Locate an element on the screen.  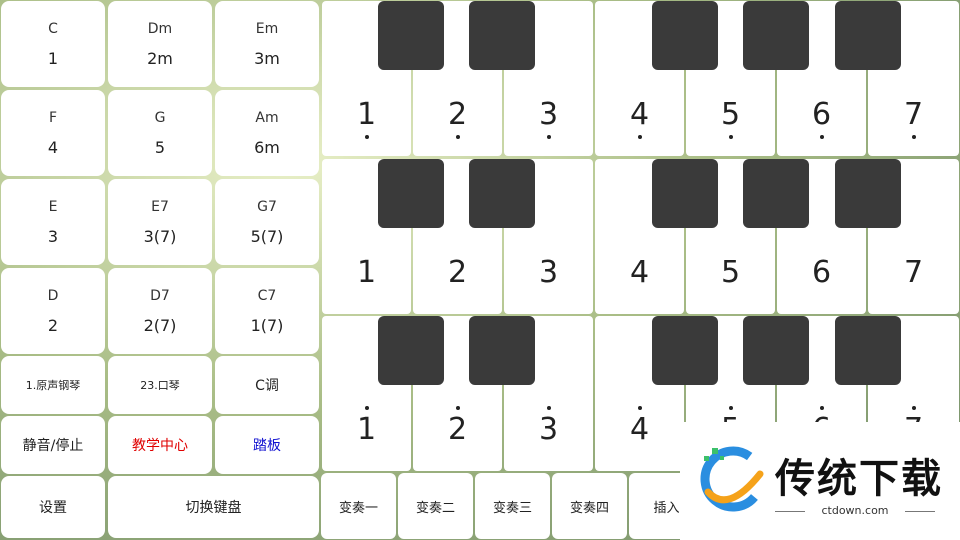
watermark-url: ctdown.com is located at coordinates (855, 510).